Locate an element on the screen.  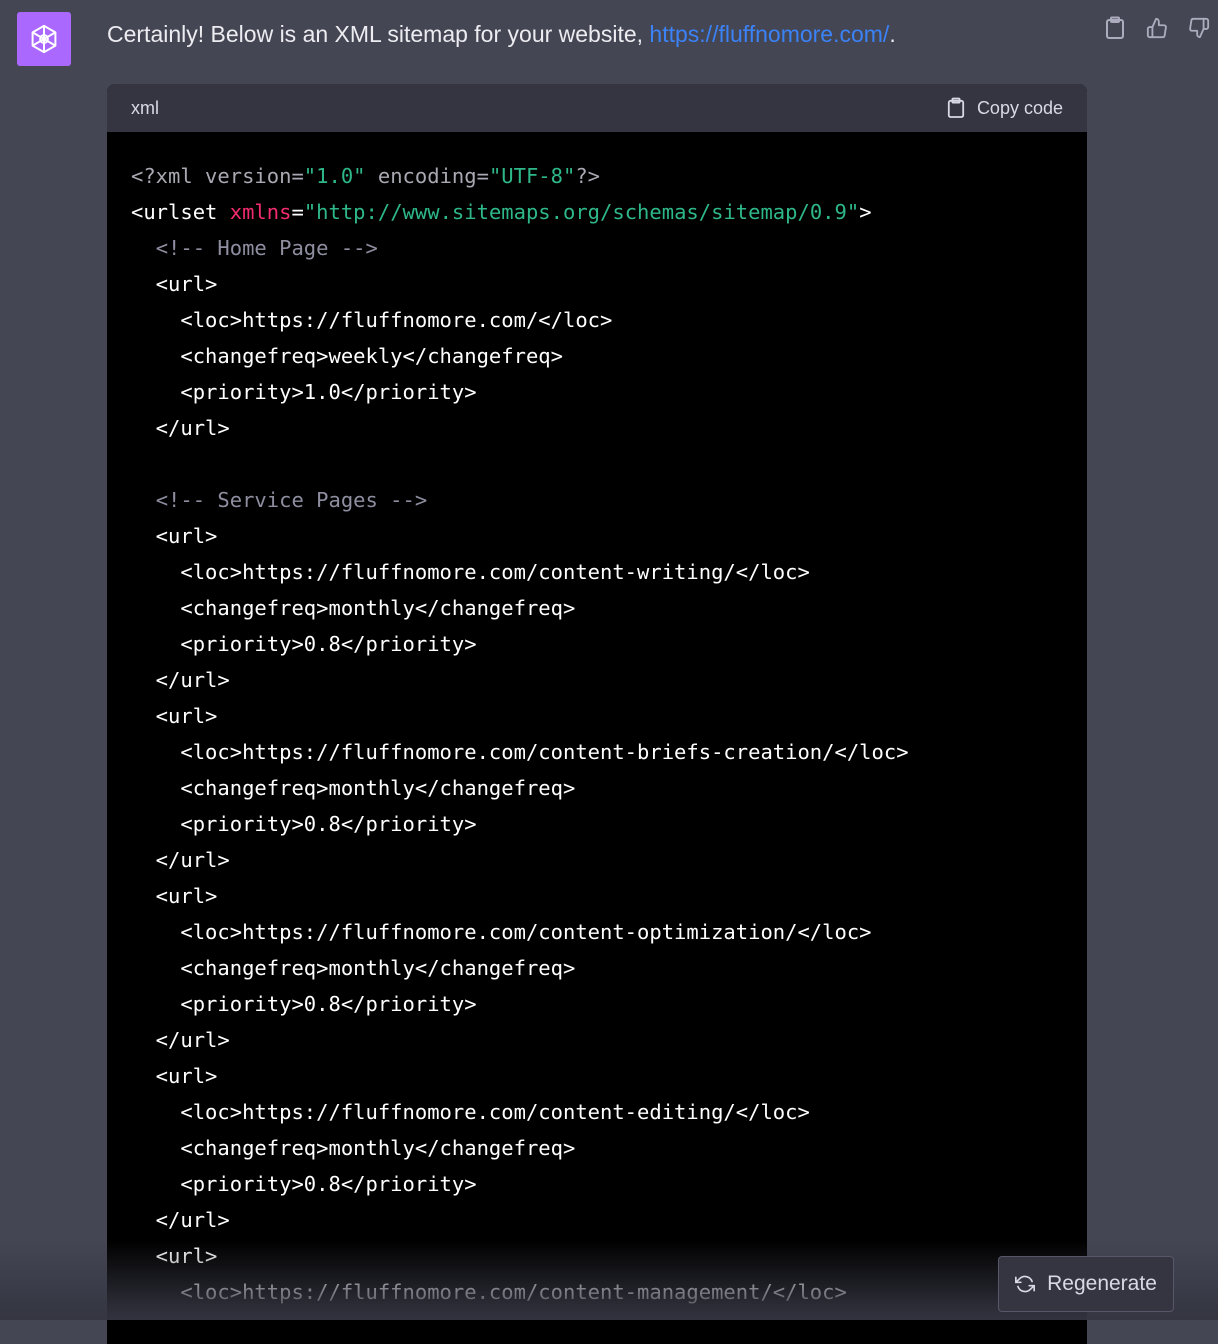
copy-code-button: Copy code is located at coordinates (1005, 108).